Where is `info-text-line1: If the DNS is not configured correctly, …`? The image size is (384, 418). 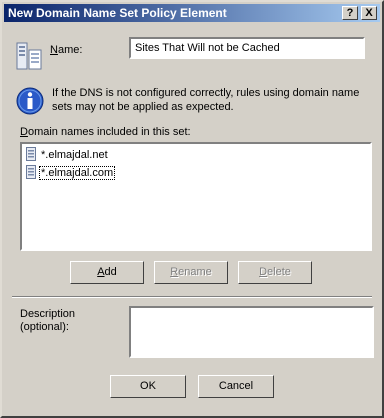 info-text-line1: If the DNS is not configured correctly, … is located at coordinates (206, 93).